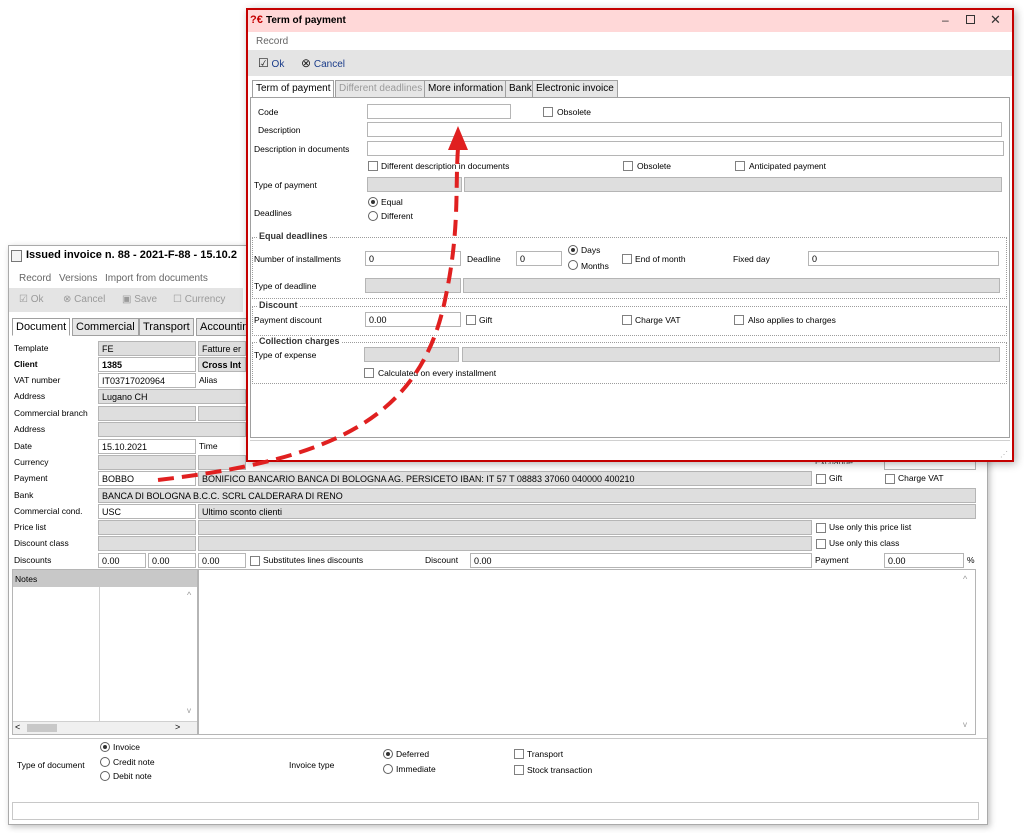  Describe the element at coordinates (740, 166) in the screenshot. I see `anticipated-payment-checkbox` at that location.